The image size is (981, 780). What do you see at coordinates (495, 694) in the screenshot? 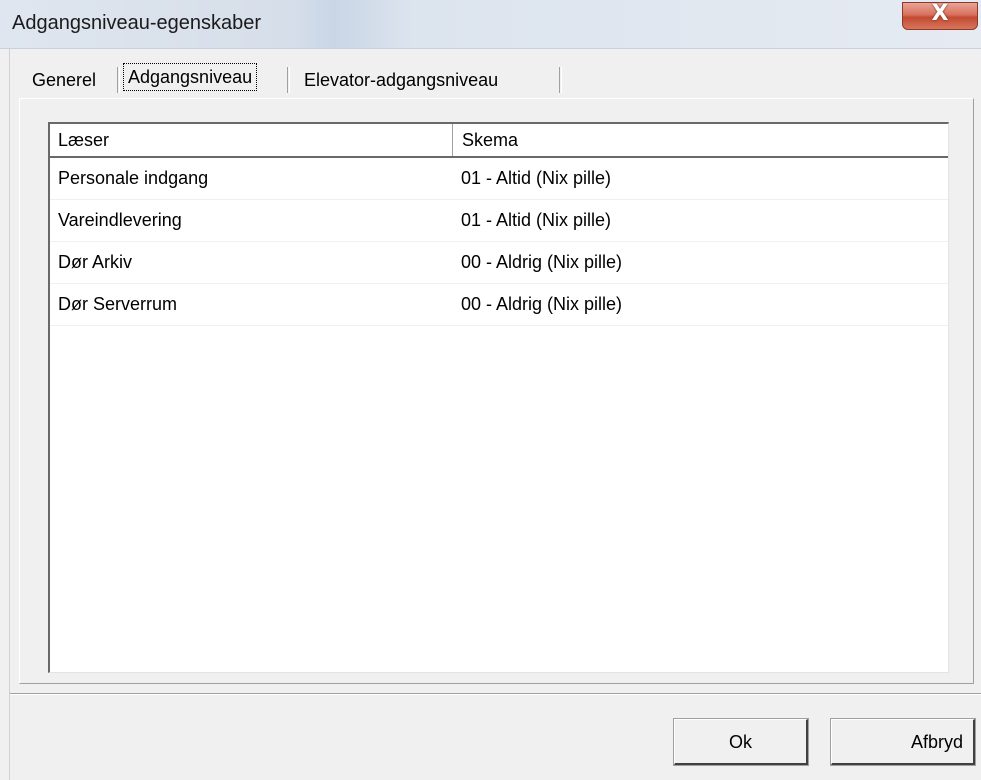
I see `button-area-divider` at bounding box center [495, 694].